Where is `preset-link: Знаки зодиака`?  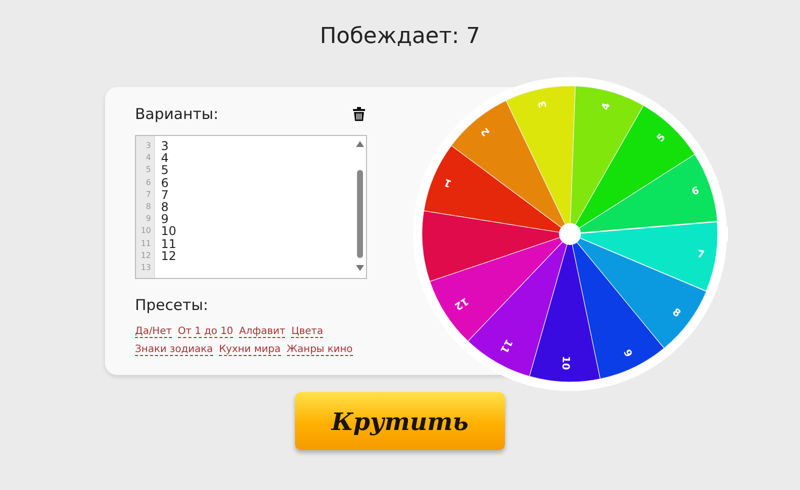
preset-link: Знаки зодиака is located at coordinates (174, 350).